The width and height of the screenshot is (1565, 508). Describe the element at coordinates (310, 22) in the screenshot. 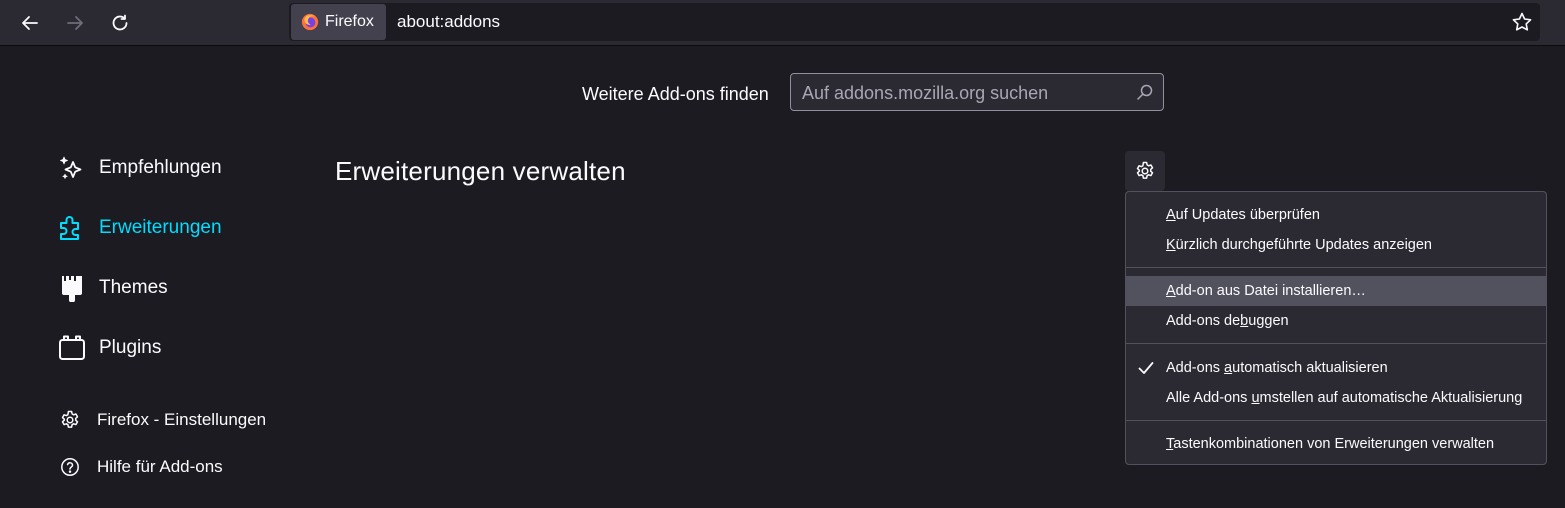

I see `firefox-logo-icon` at that location.